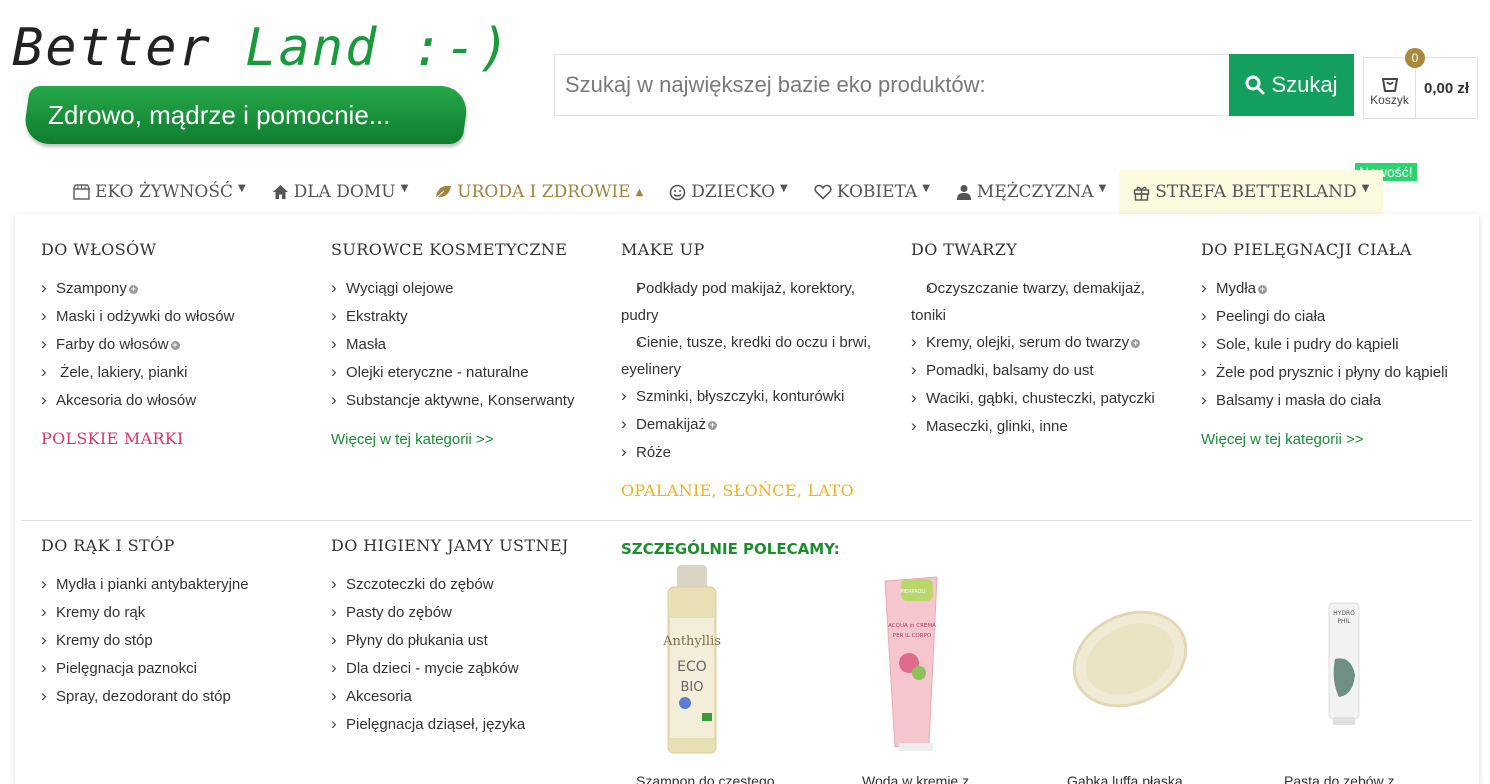 This screenshot has height=784, width=1490. Describe the element at coordinates (1390, 88) in the screenshot. I see `cart-icon-box: Koszyk` at that location.